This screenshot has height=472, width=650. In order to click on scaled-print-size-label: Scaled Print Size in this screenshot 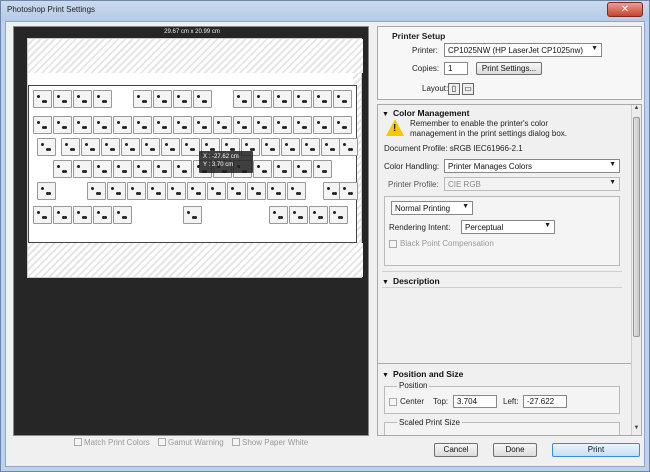, I will do `click(429, 422)`.